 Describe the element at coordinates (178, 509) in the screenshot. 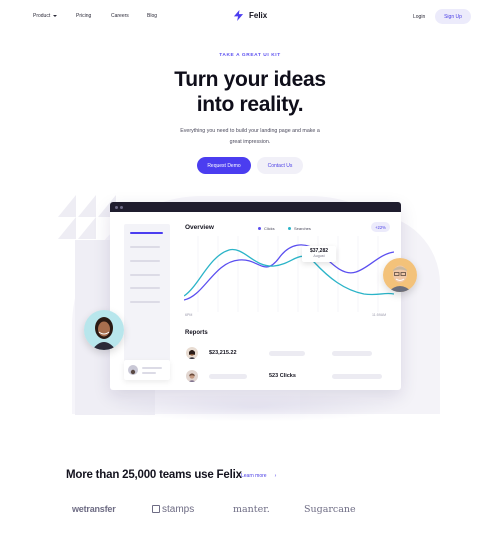

I see `logo-stamps-text: stamps` at that location.